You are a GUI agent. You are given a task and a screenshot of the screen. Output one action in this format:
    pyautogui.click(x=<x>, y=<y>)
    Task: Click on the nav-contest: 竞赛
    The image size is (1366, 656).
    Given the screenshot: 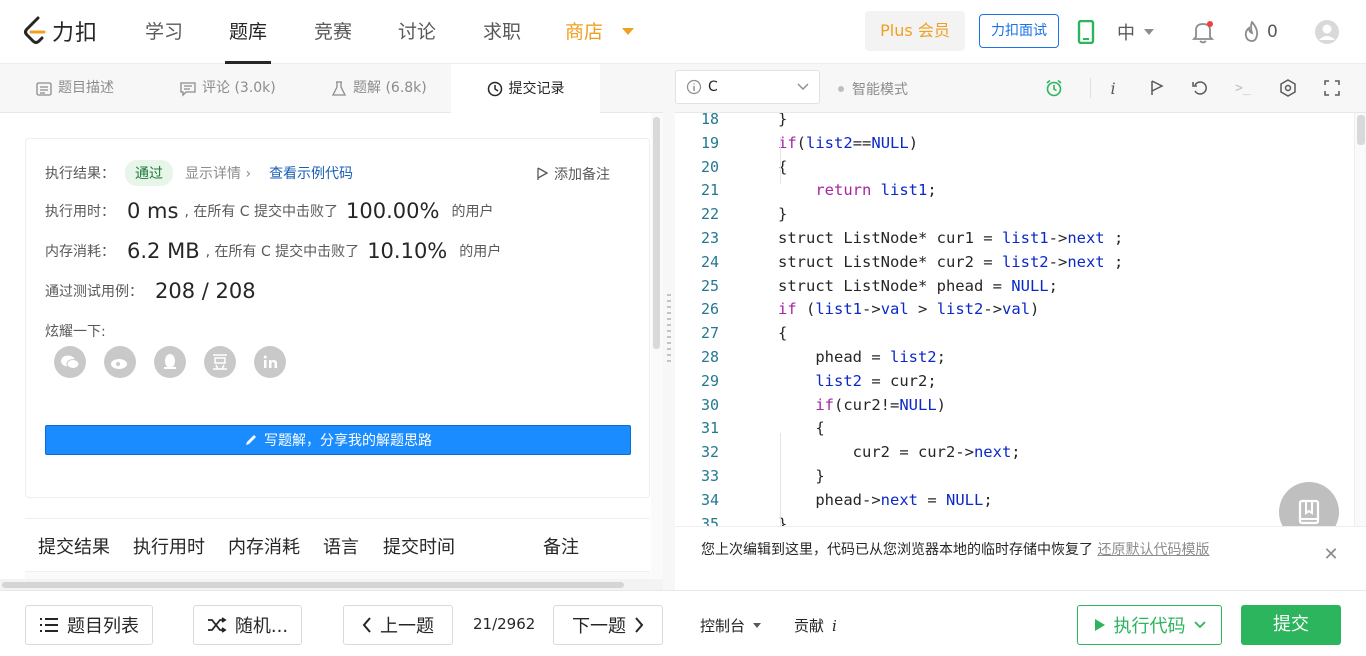 What is the action you would take?
    pyautogui.click(x=333, y=32)
    